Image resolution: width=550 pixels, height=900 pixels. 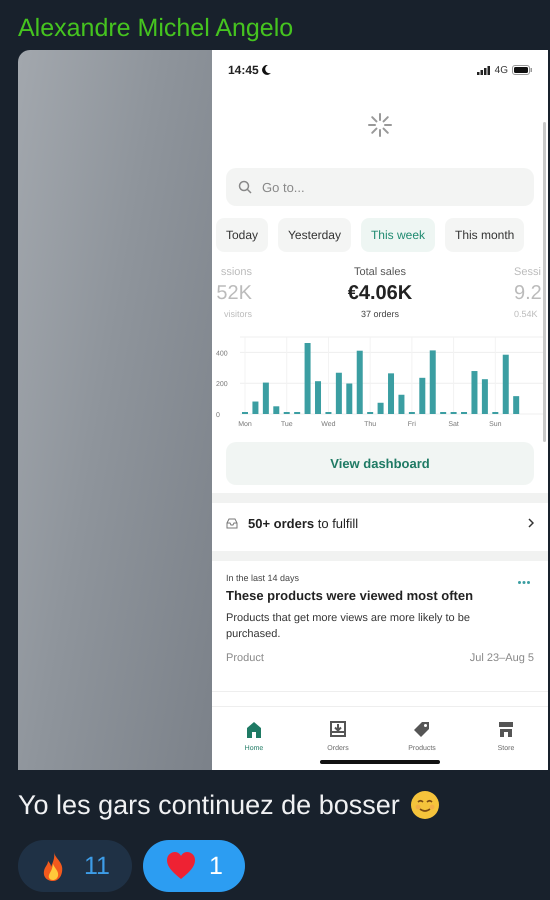 I want to click on stat-detail: 37 orders, so click(x=380, y=314).